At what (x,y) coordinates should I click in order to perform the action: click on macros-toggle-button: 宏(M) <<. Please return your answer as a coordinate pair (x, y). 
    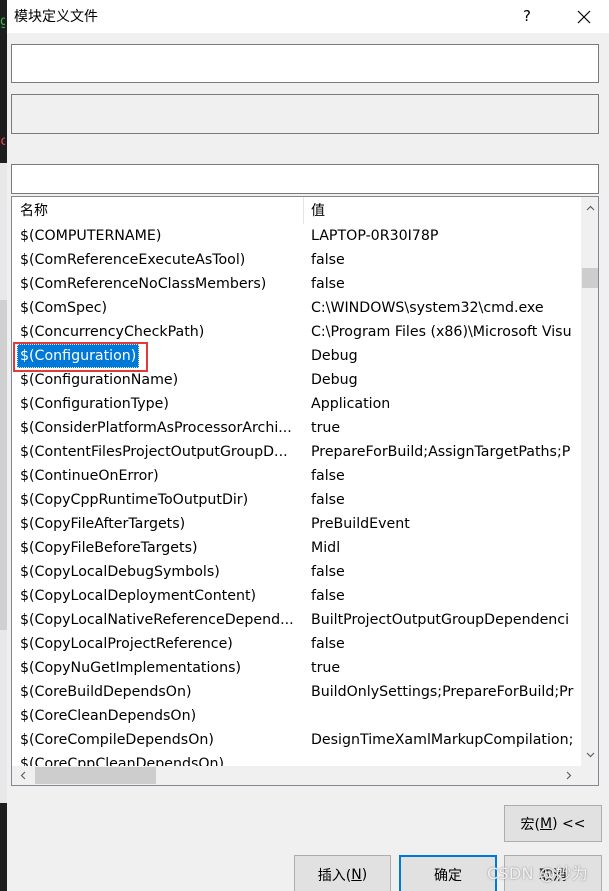
    Looking at the image, I should click on (553, 823).